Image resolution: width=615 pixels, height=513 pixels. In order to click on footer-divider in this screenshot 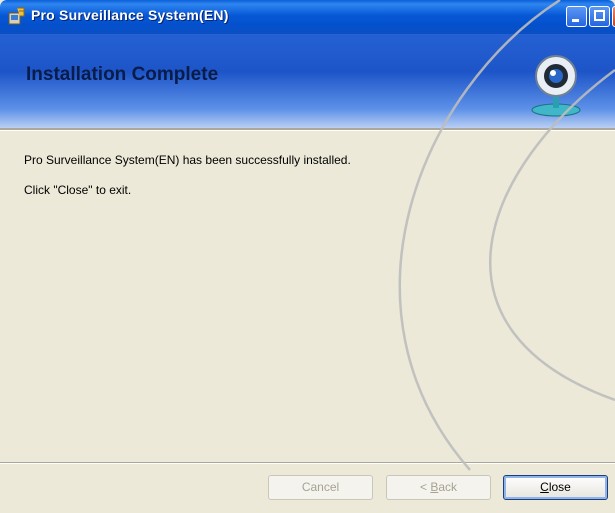, I will do `click(307, 463)`.